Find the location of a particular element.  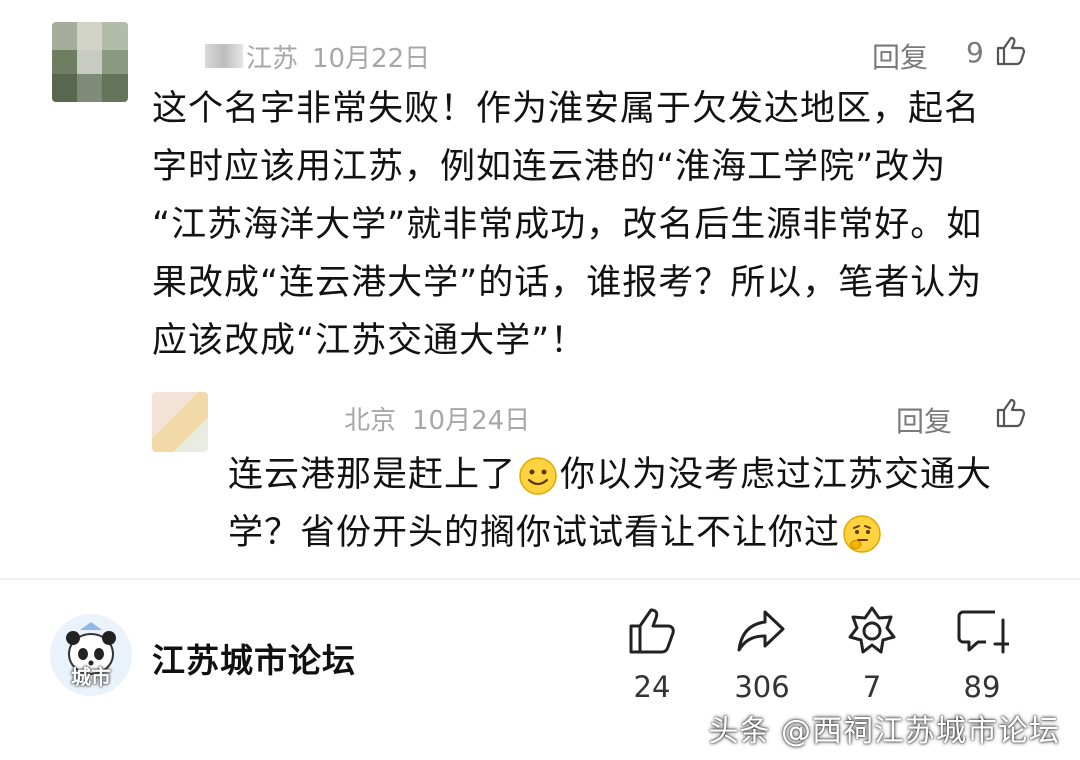

favorite-action: 7 is located at coordinates (872, 654).